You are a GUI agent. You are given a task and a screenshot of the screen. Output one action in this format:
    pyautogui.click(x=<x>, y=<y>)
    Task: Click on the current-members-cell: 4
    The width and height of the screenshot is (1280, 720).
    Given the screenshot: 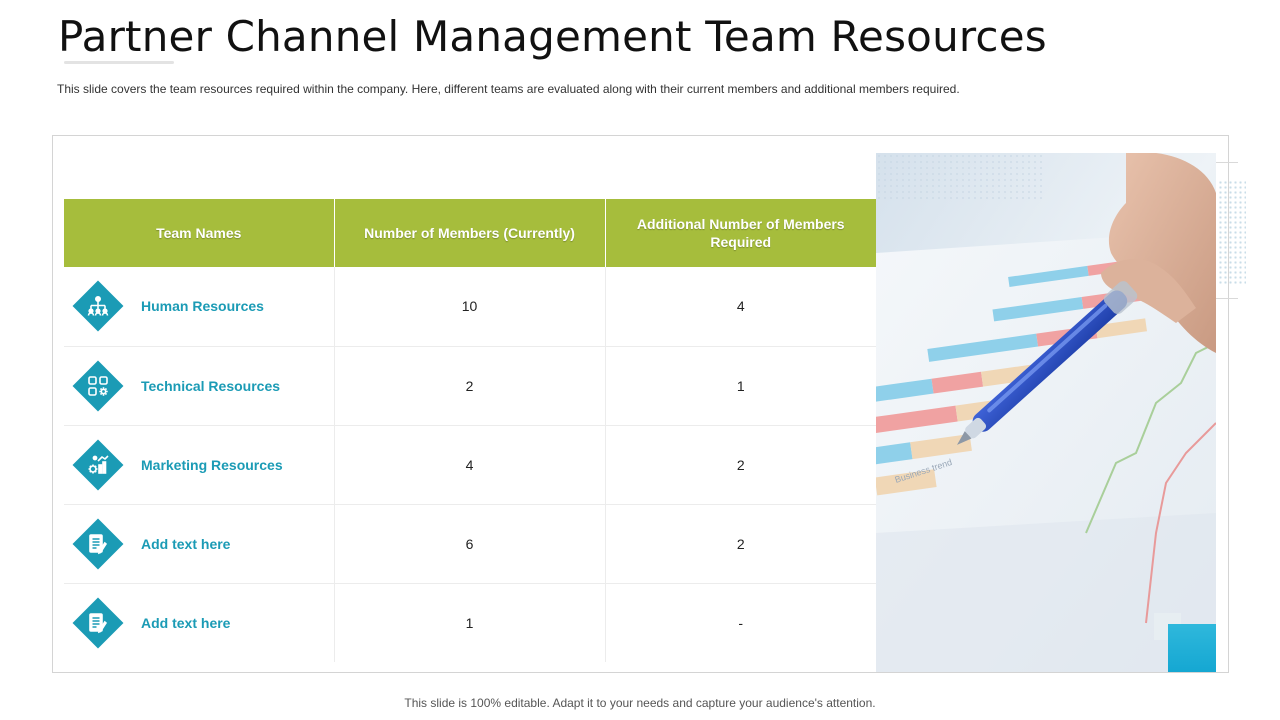 What is the action you would take?
    pyautogui.click(x=469, y=465)
    